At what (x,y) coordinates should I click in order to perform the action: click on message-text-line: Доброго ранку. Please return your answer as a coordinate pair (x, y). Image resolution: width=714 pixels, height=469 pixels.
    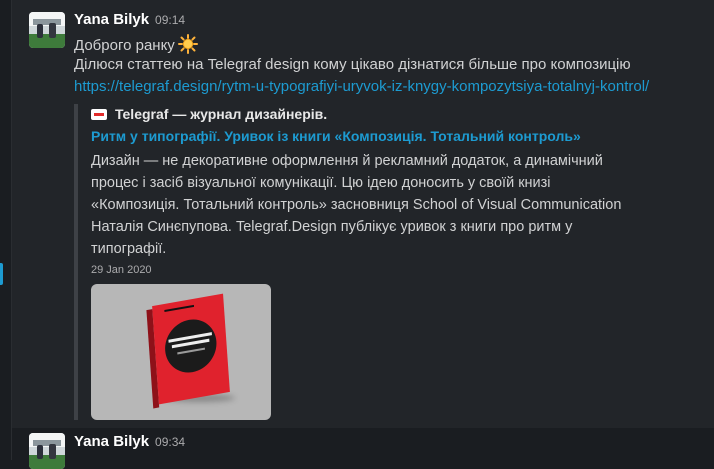
    Looking at the image, I should click on (136, 44).